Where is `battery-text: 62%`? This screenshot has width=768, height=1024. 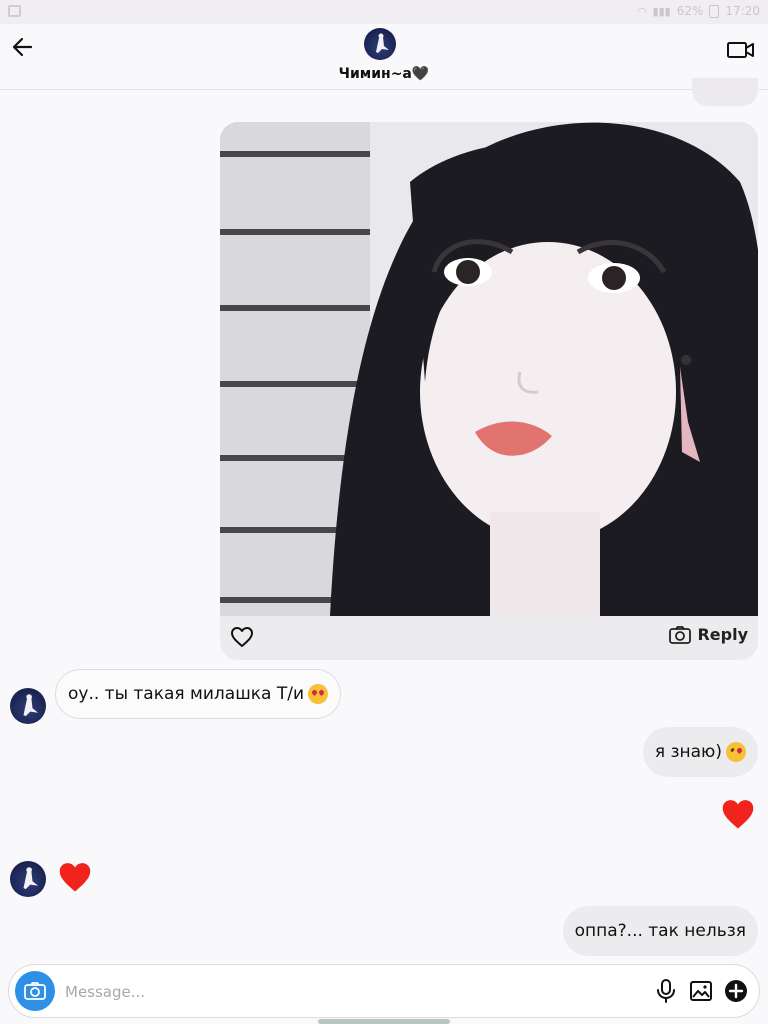 battery-text: 62% is located at coordinates (690, 11).